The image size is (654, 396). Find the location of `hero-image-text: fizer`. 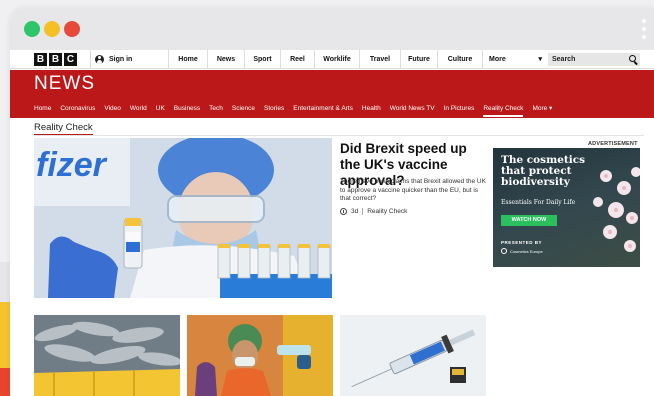

hero-image-text: fizer is located at coordinates (72, 165).